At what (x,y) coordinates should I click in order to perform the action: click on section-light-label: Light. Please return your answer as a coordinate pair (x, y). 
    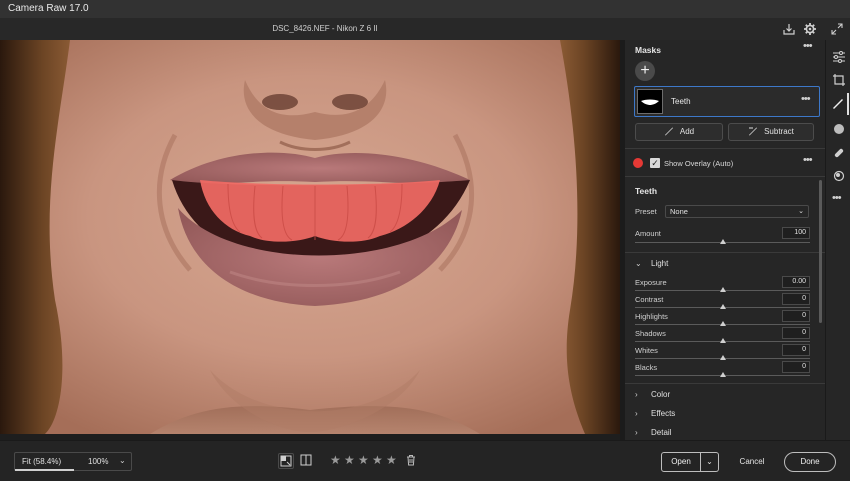
    Looking at the image, I should click on (660, 263).